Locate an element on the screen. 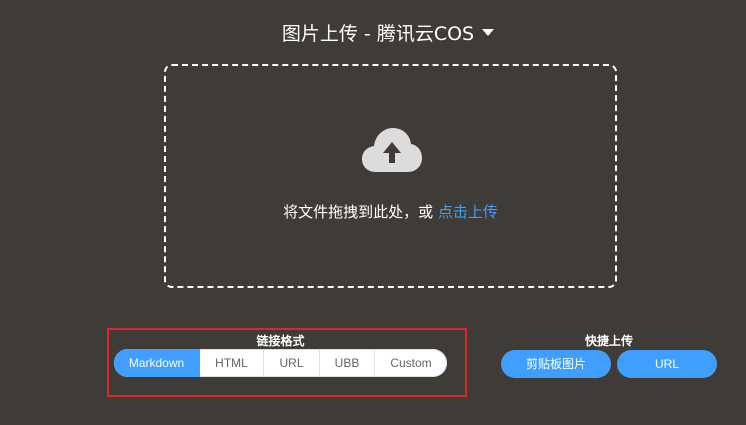  picbed-selector: 图片上传 - 腾讯云COS is located at coordinates (373, 32).